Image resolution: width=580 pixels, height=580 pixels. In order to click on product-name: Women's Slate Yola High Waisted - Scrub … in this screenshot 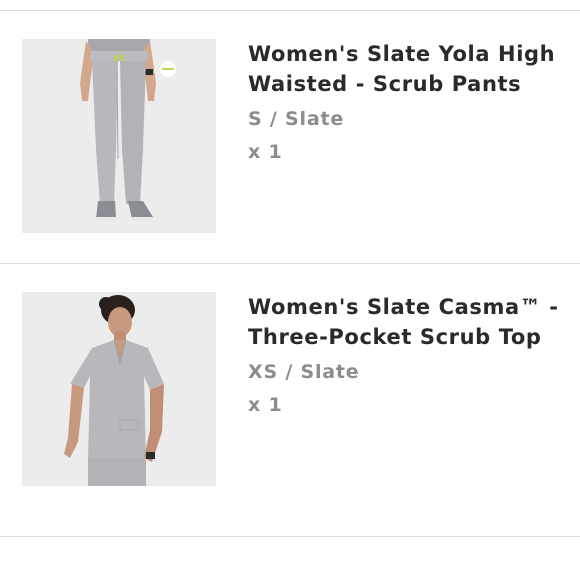, I will do `click(410, 69)`.